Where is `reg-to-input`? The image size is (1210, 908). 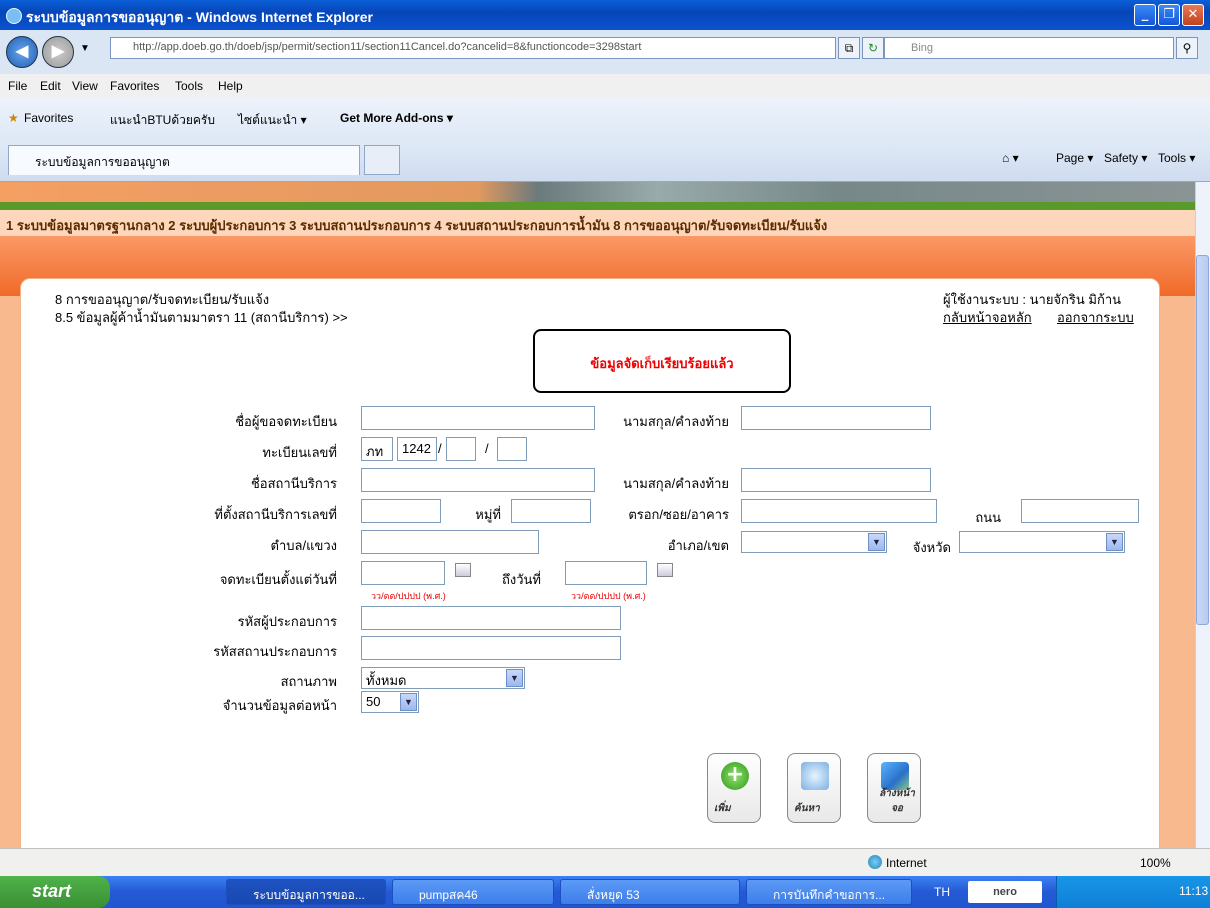 reg-to-input is located at coordinates (606, 573).